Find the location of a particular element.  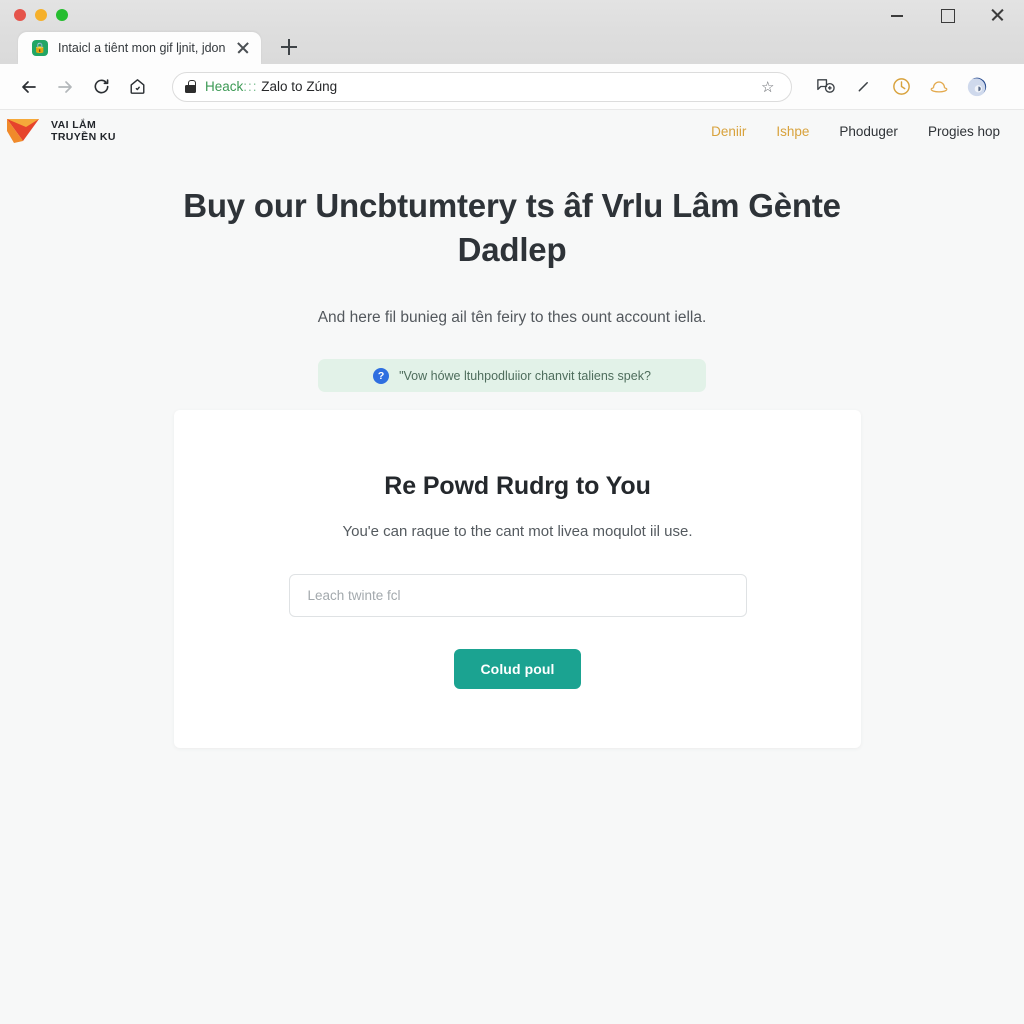

url-address: Zalo to Zúng is located at coordinates (299, 86).